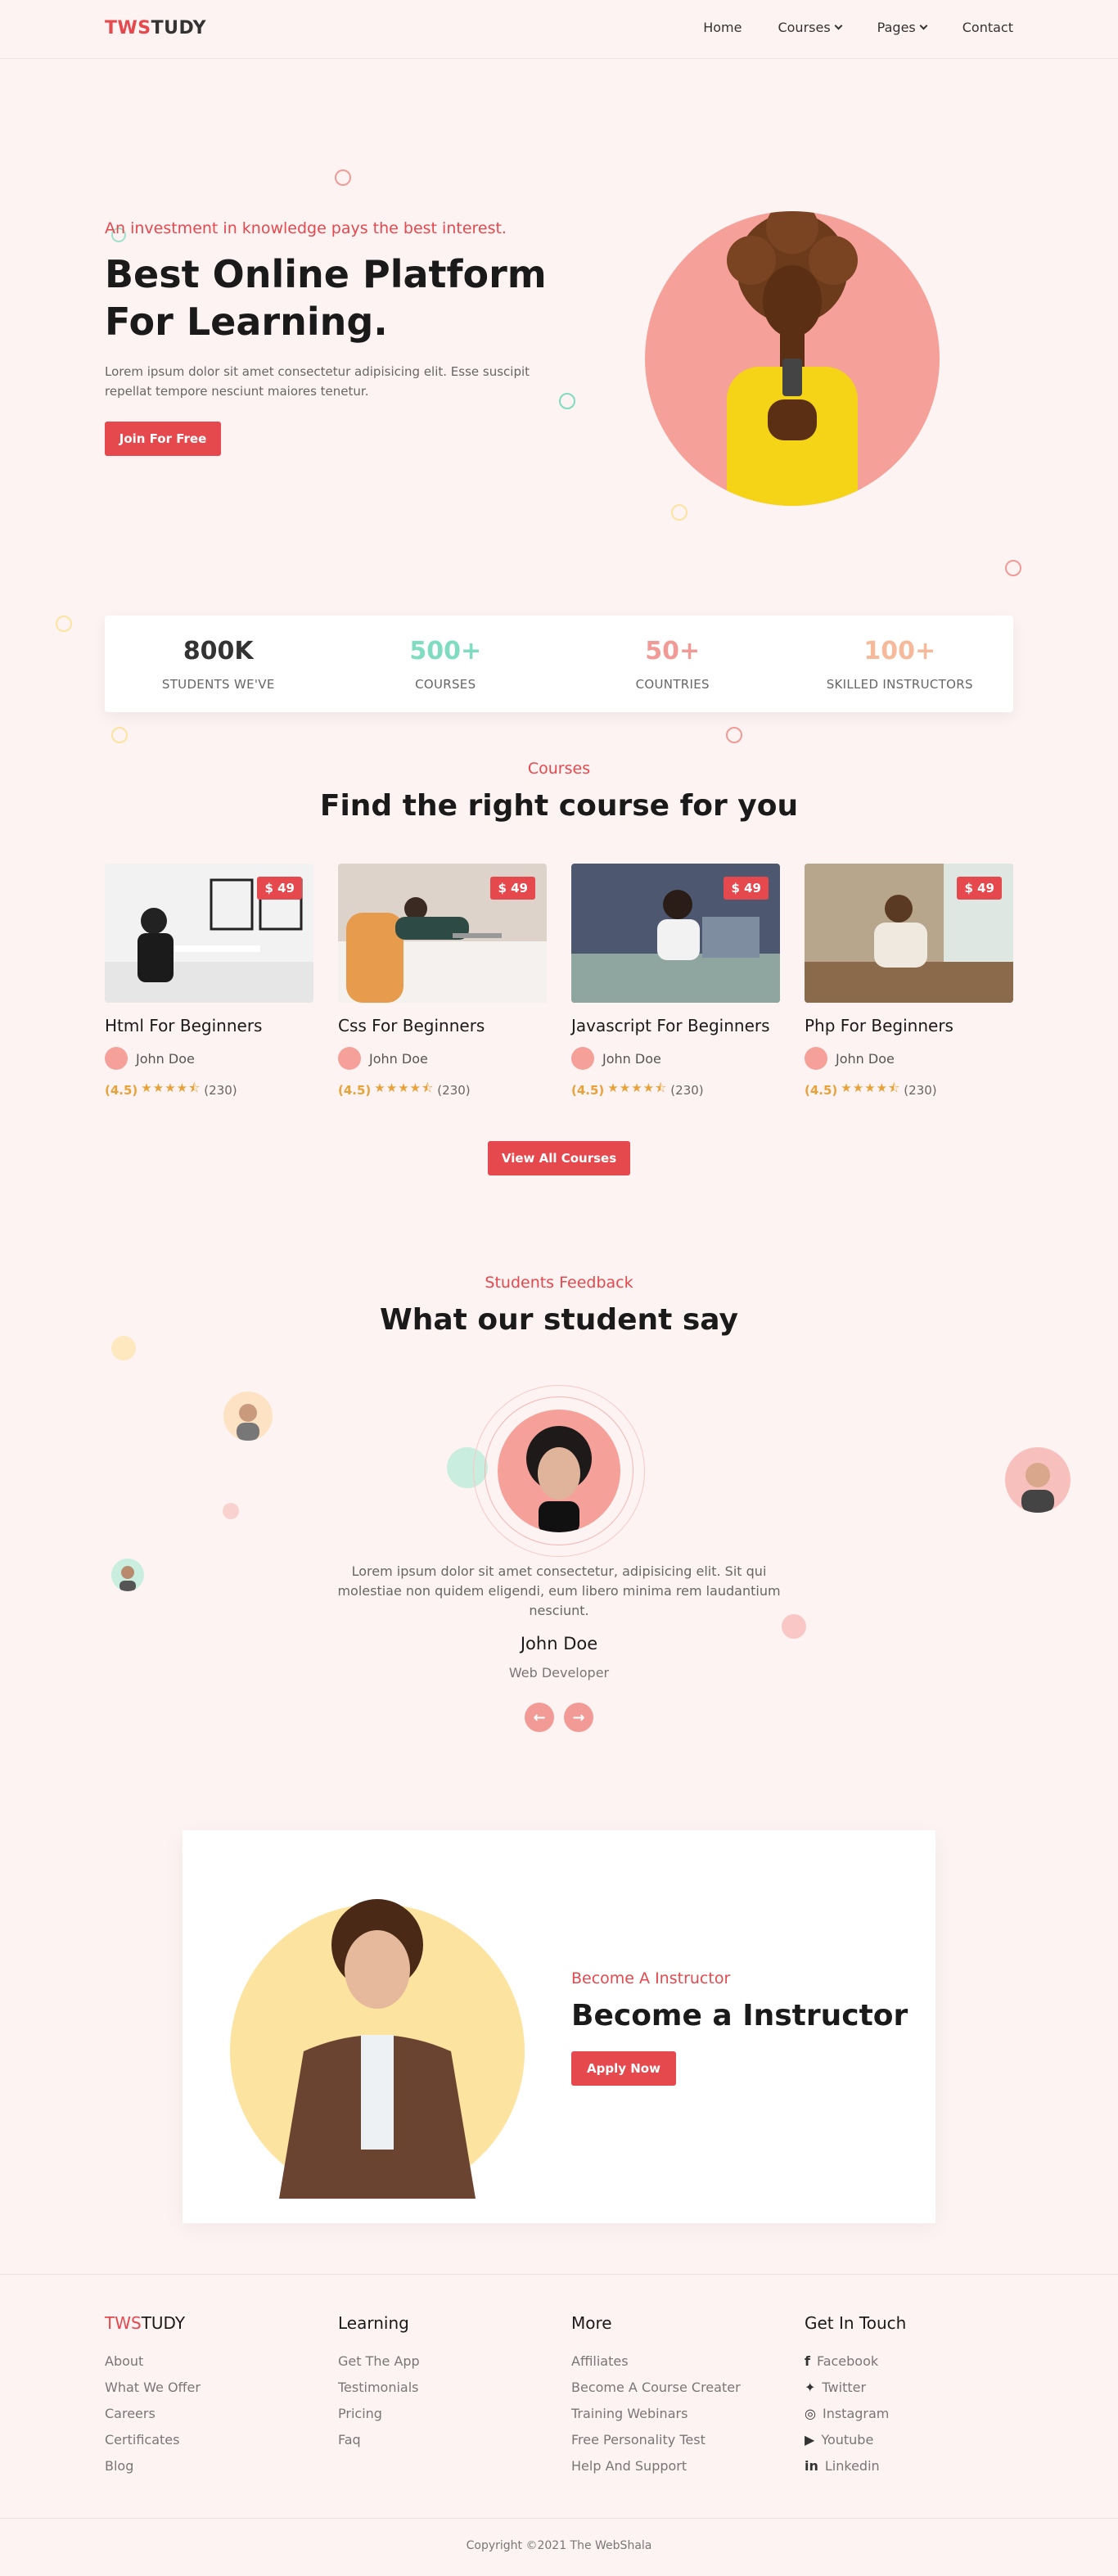 This screenshot has width=1118, height=2576. Describe the element at coordinates (675, 1025) in the screenshot. I see `course-title: Javascript For Beginners` at that location.